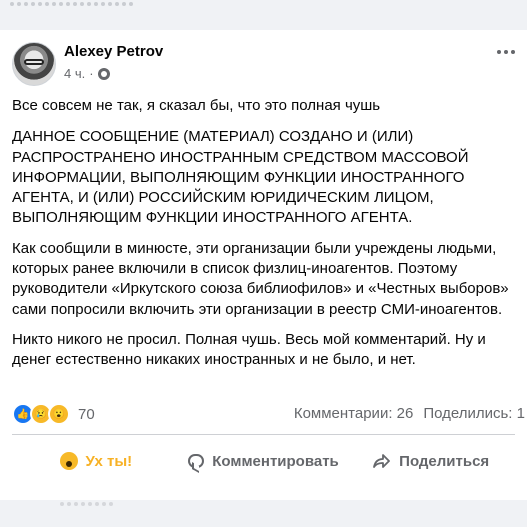  I want to click on share-button: Поделиться, so click(431, 461).